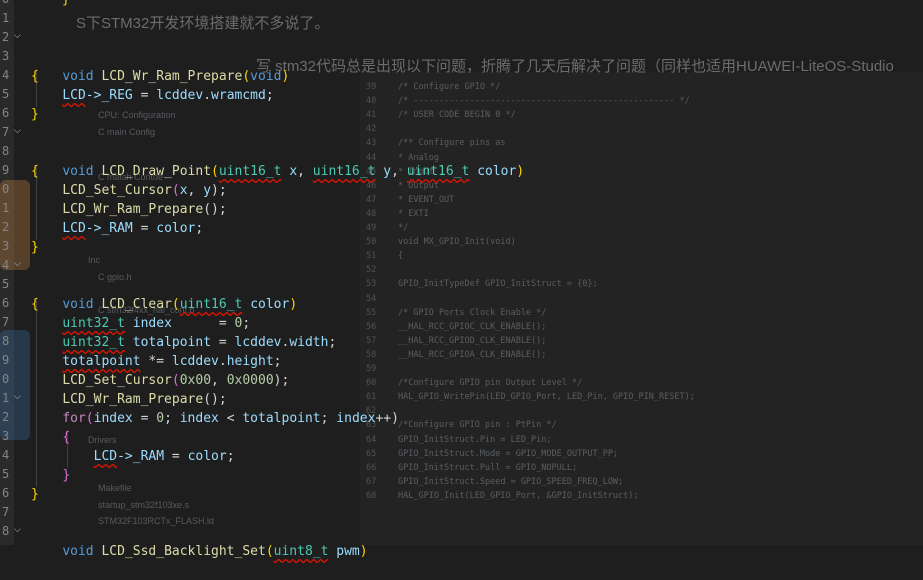 Image resolution: width=923 pixels, height=580 pixels. Describe the element at coordinates (109, 228) in the screenshot. I see `member: ->_RAM` at that location.